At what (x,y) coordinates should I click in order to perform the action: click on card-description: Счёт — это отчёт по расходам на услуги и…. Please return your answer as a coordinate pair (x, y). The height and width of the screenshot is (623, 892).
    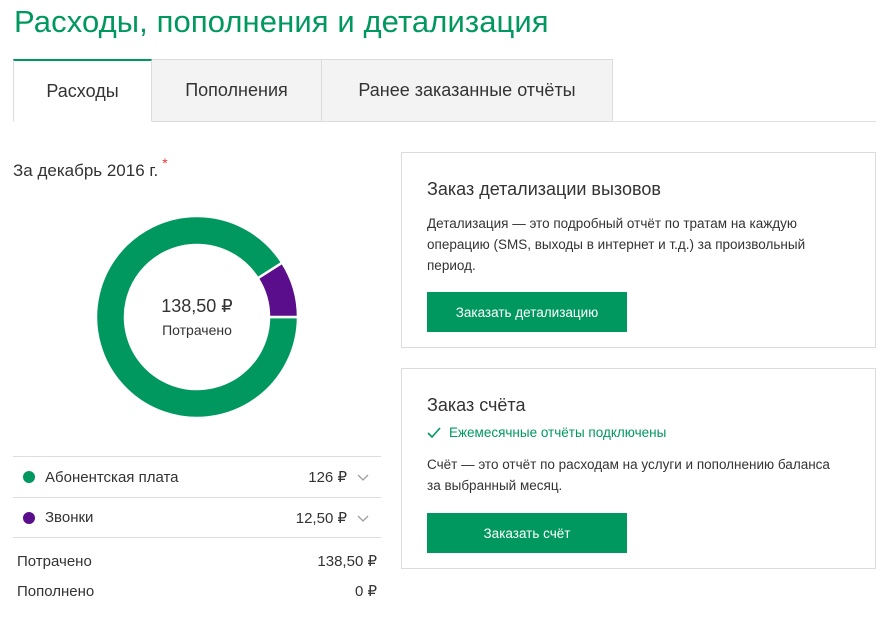
    Looking at the image, I should click on (628, 475).